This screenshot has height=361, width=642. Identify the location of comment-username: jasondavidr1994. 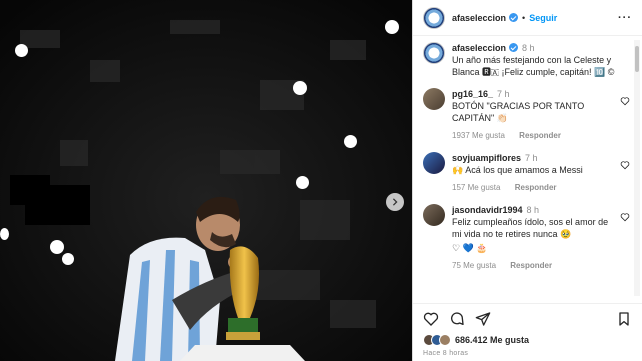
(487, 210).